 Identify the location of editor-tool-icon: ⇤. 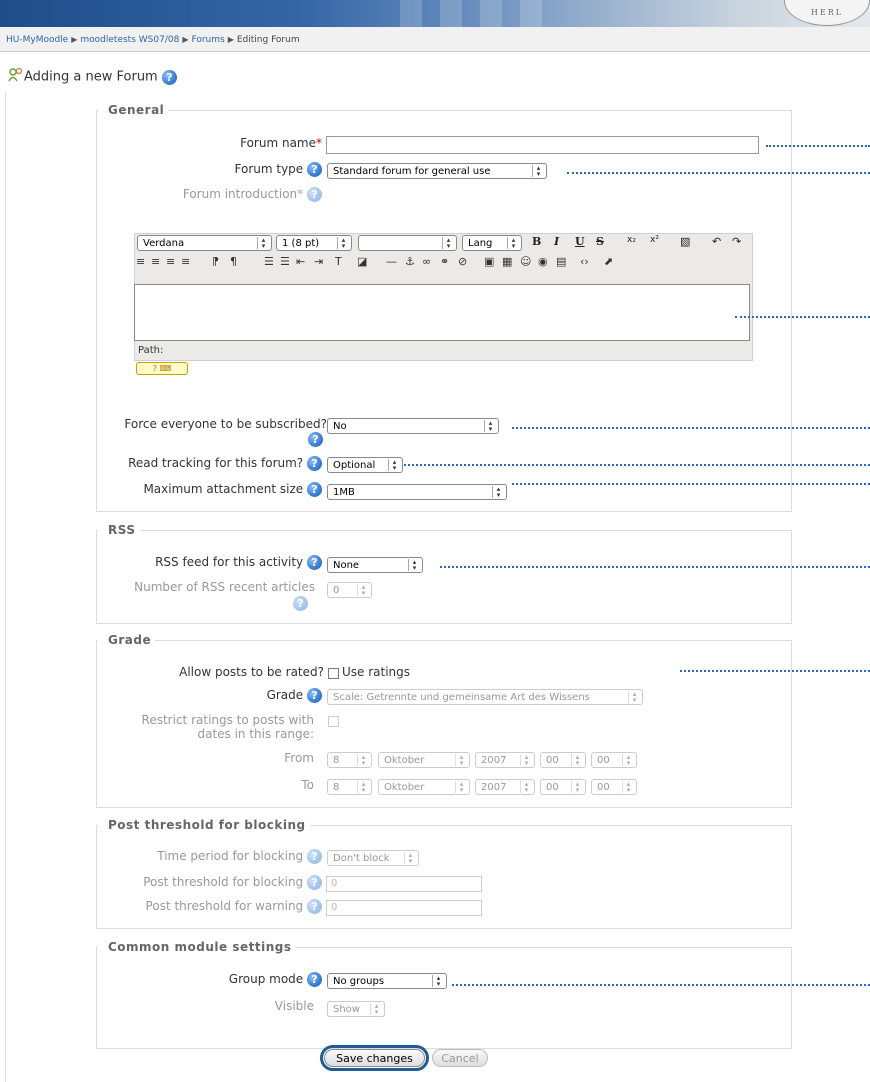
(300, 261).